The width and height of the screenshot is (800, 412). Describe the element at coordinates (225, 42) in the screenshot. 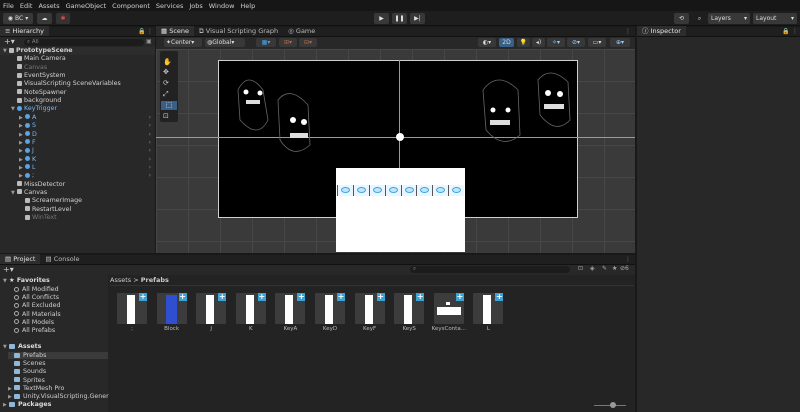

I see `global-space-dropdown: ◍ Global ▾` at that location.